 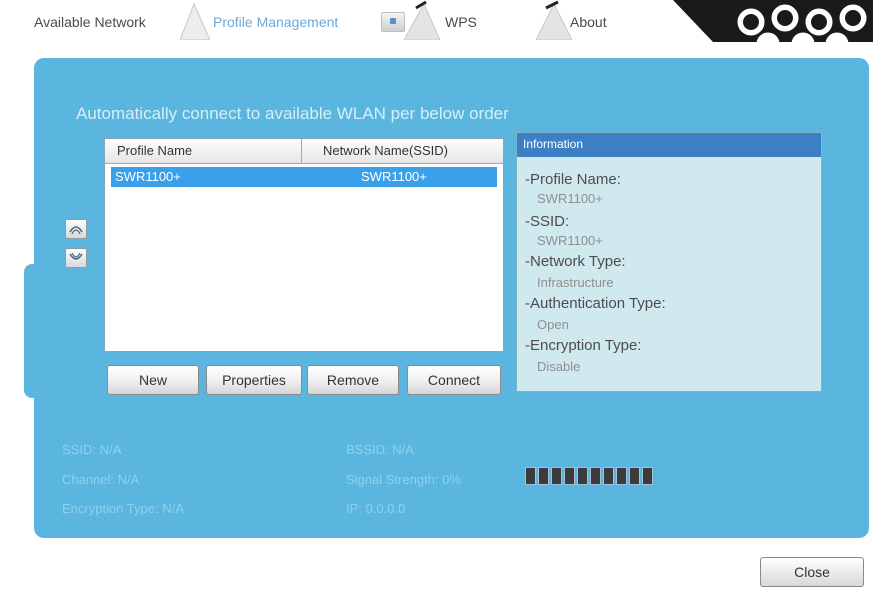 I want to click on information-title-bar: Information, so click(x=669, y=145).